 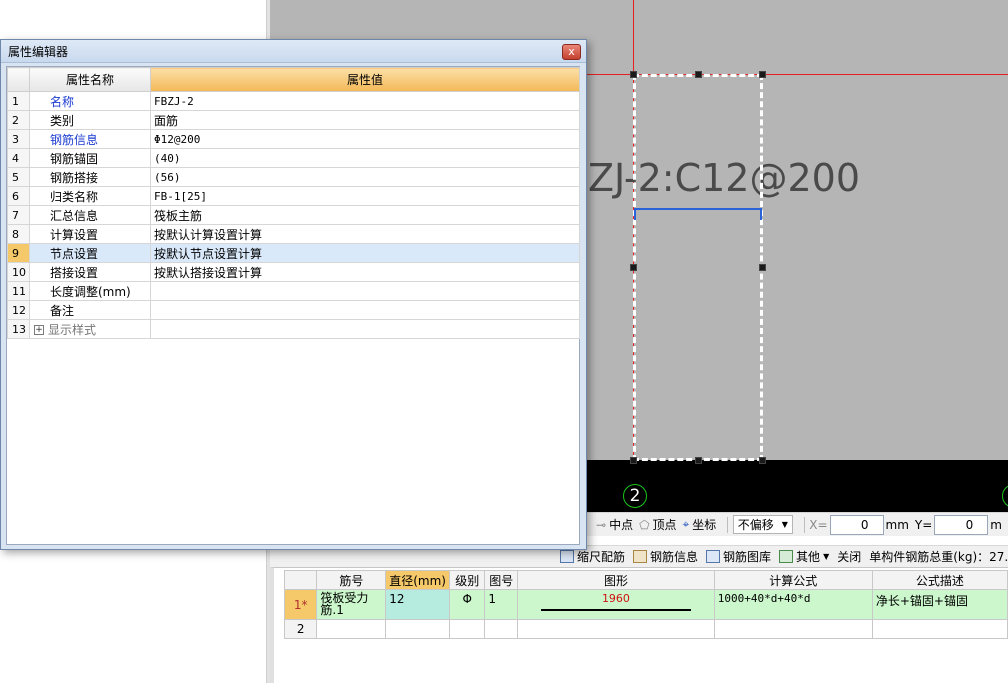 I want to click on formula-cell, so click(x=793, y=629).